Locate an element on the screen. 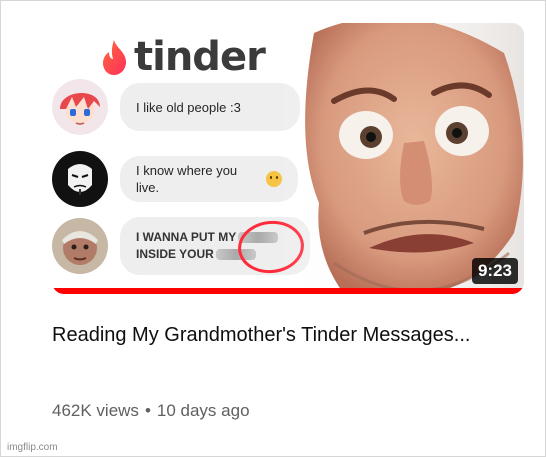 The width and height of the screenshot is (546, 457). grandmother-avatar-icon is located at coordinates (80, 246).